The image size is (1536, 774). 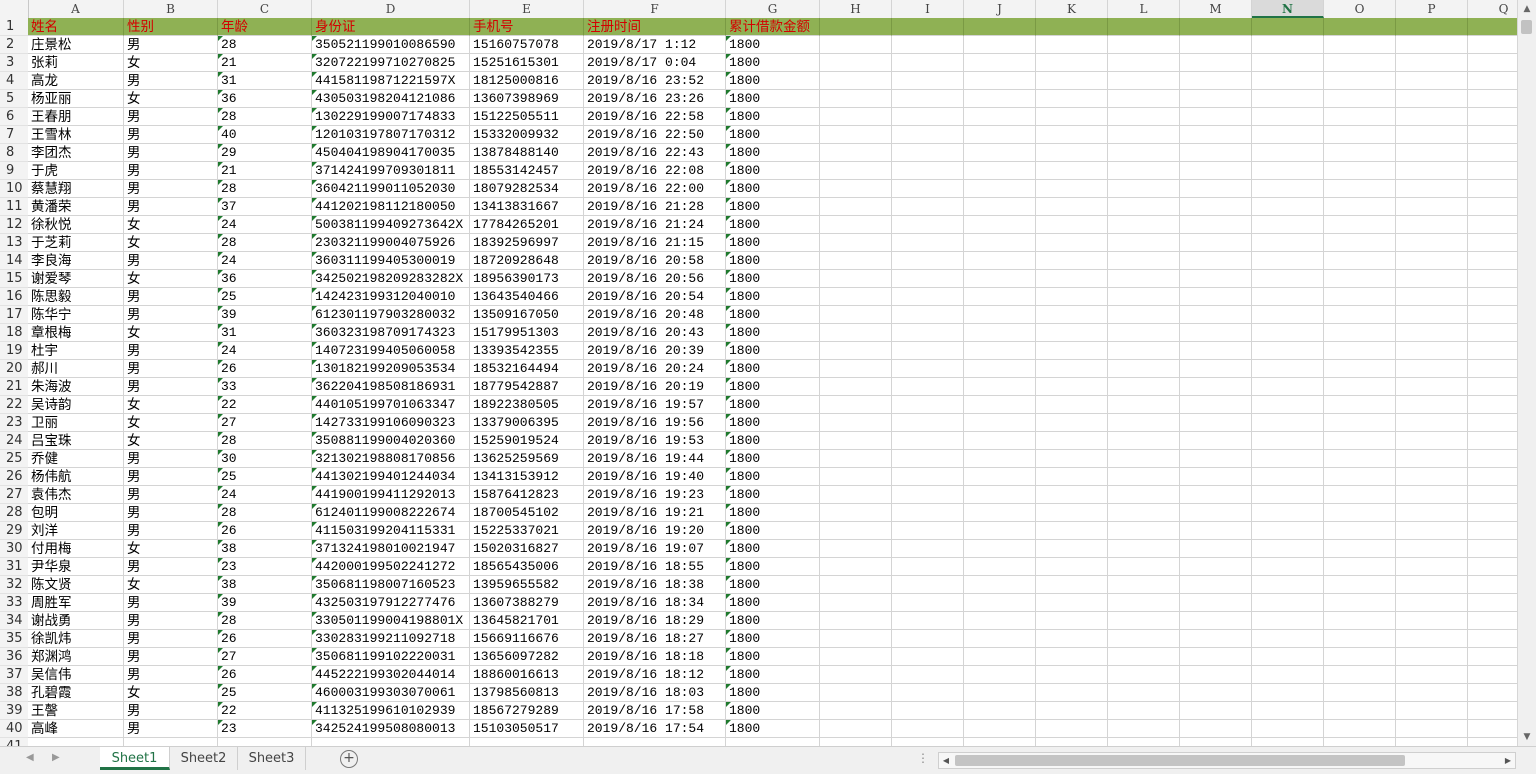 I want to click on table-cell: 31, so click(x=265, y=81).